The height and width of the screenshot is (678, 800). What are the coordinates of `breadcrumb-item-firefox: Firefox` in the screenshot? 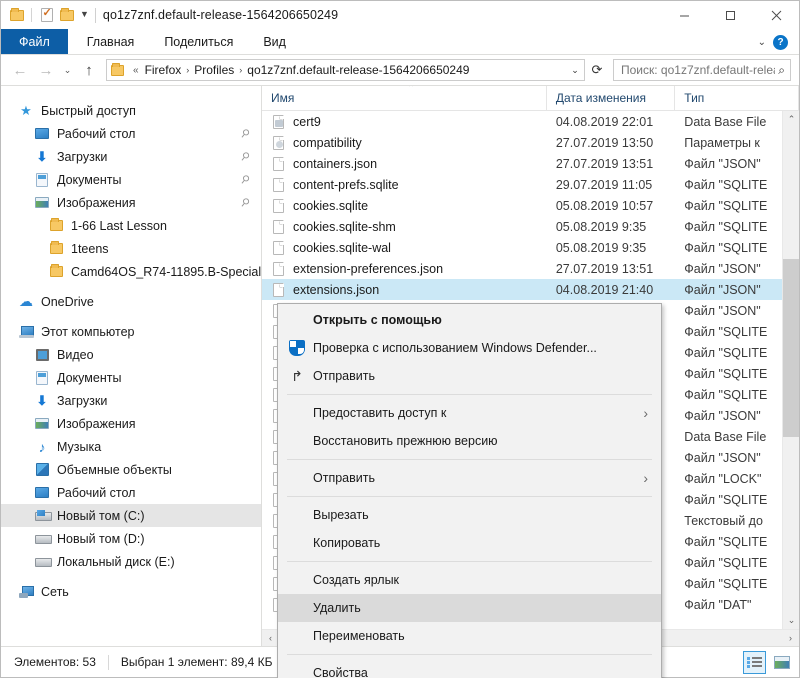 It's located at (163, 70).